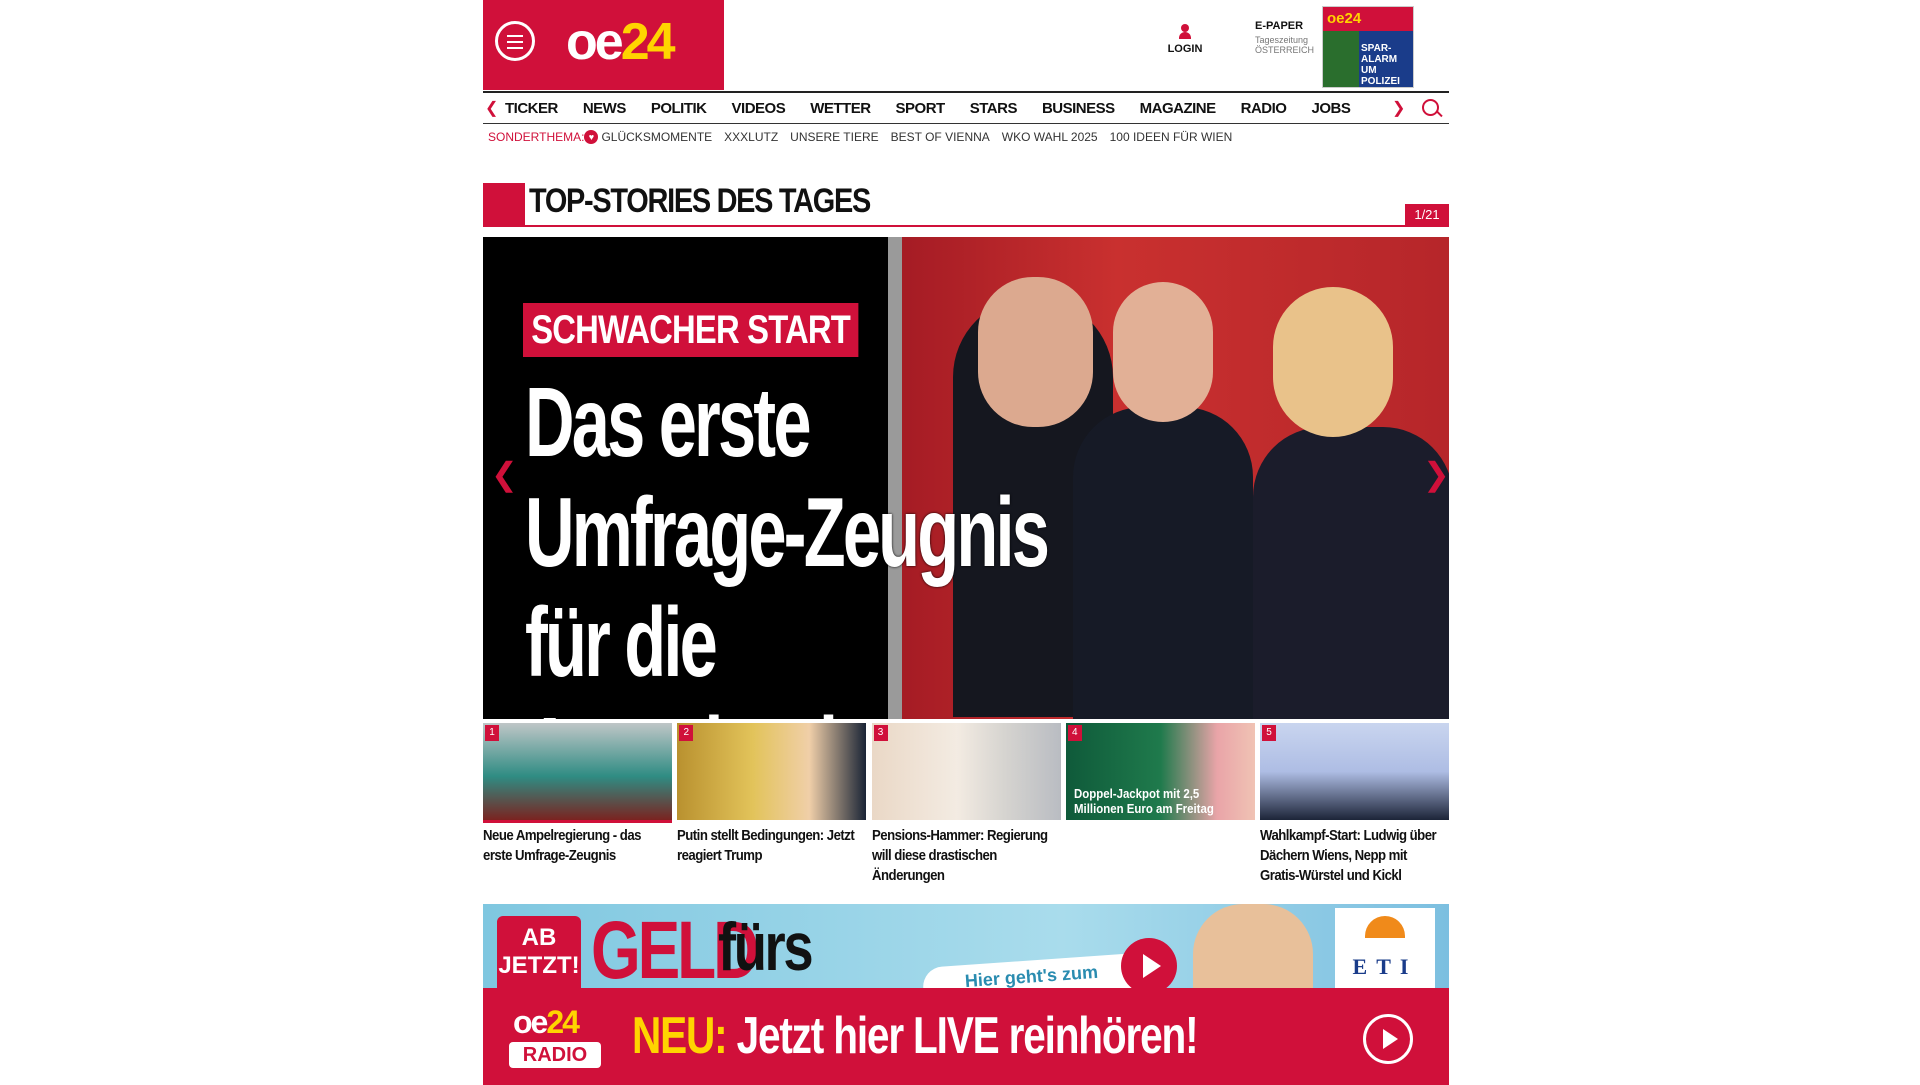  Describe the element at coordinates (686, 733) in the screenshot. I see `thumbnail-number: 2` at that location.